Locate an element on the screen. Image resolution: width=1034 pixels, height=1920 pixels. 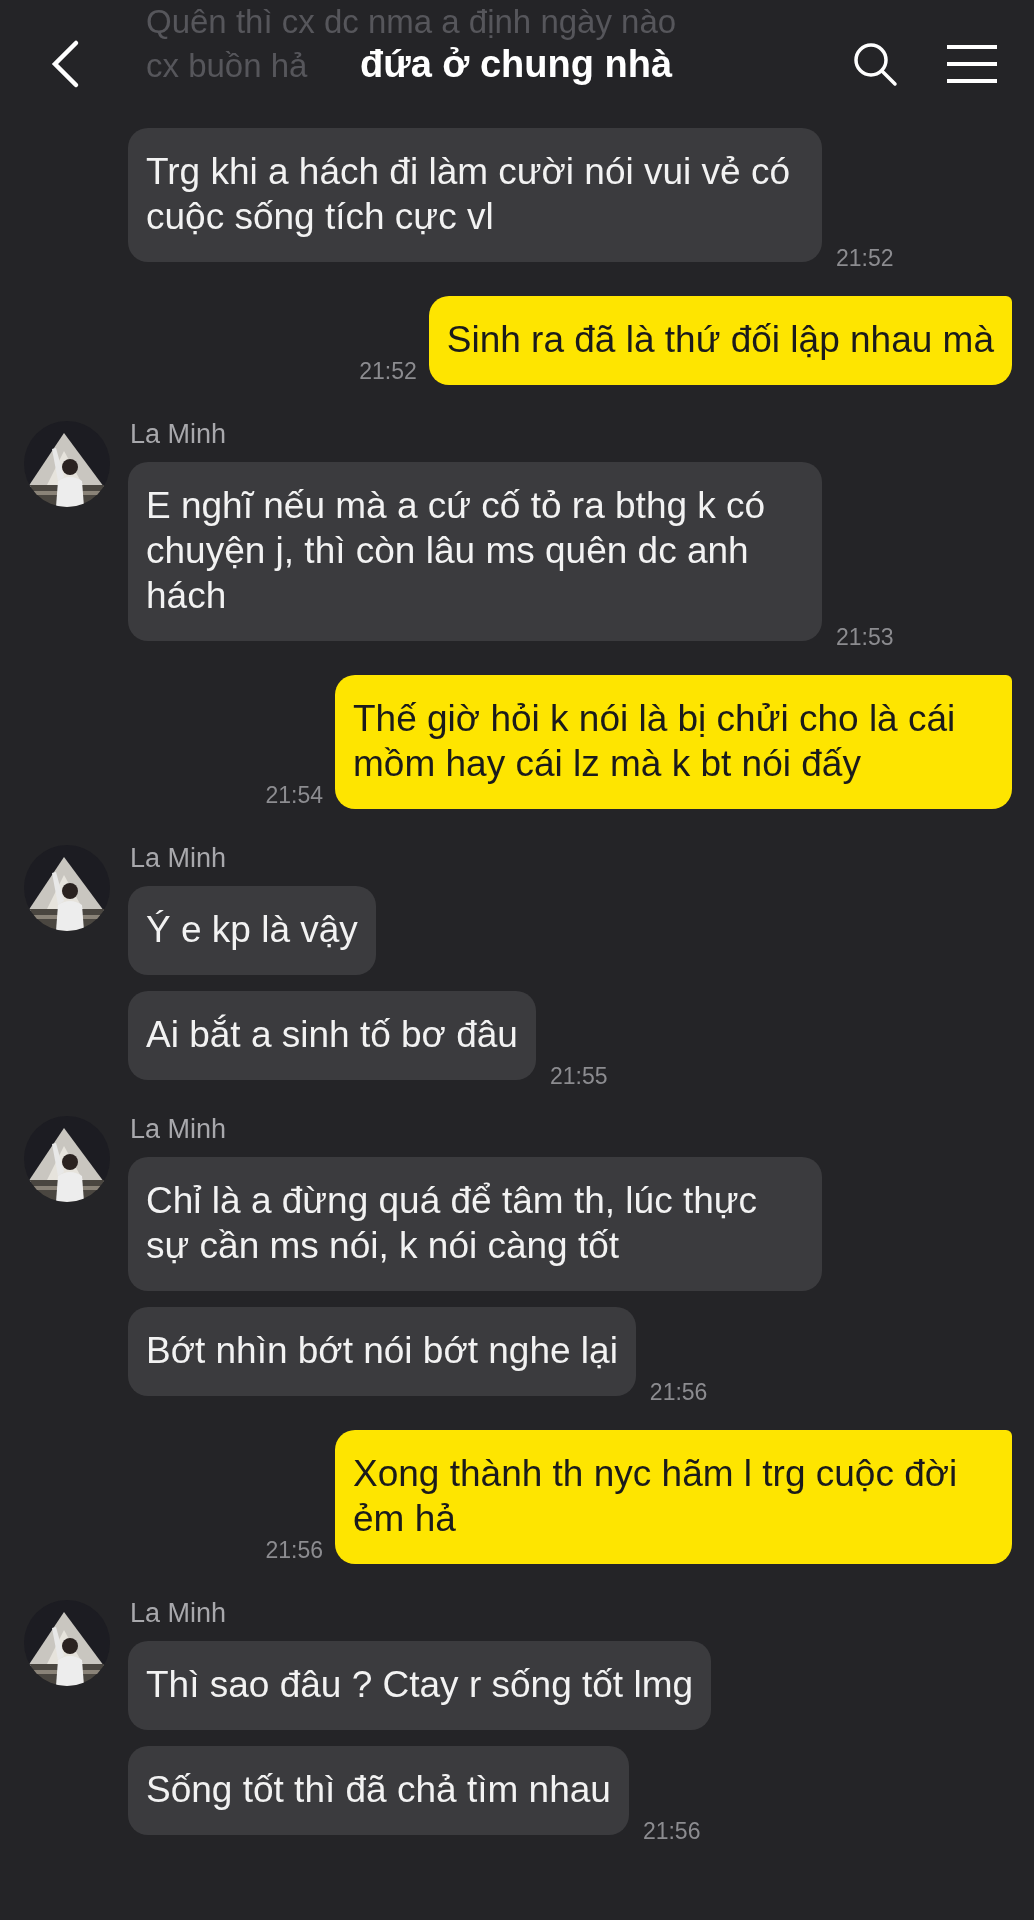
message-bubble: E nghĩ nếu mà a cứ cố tỏ ra bthg k có chuyện j, thì còn lâu ms quên dc anh hách is located at coordinates (475, 551).